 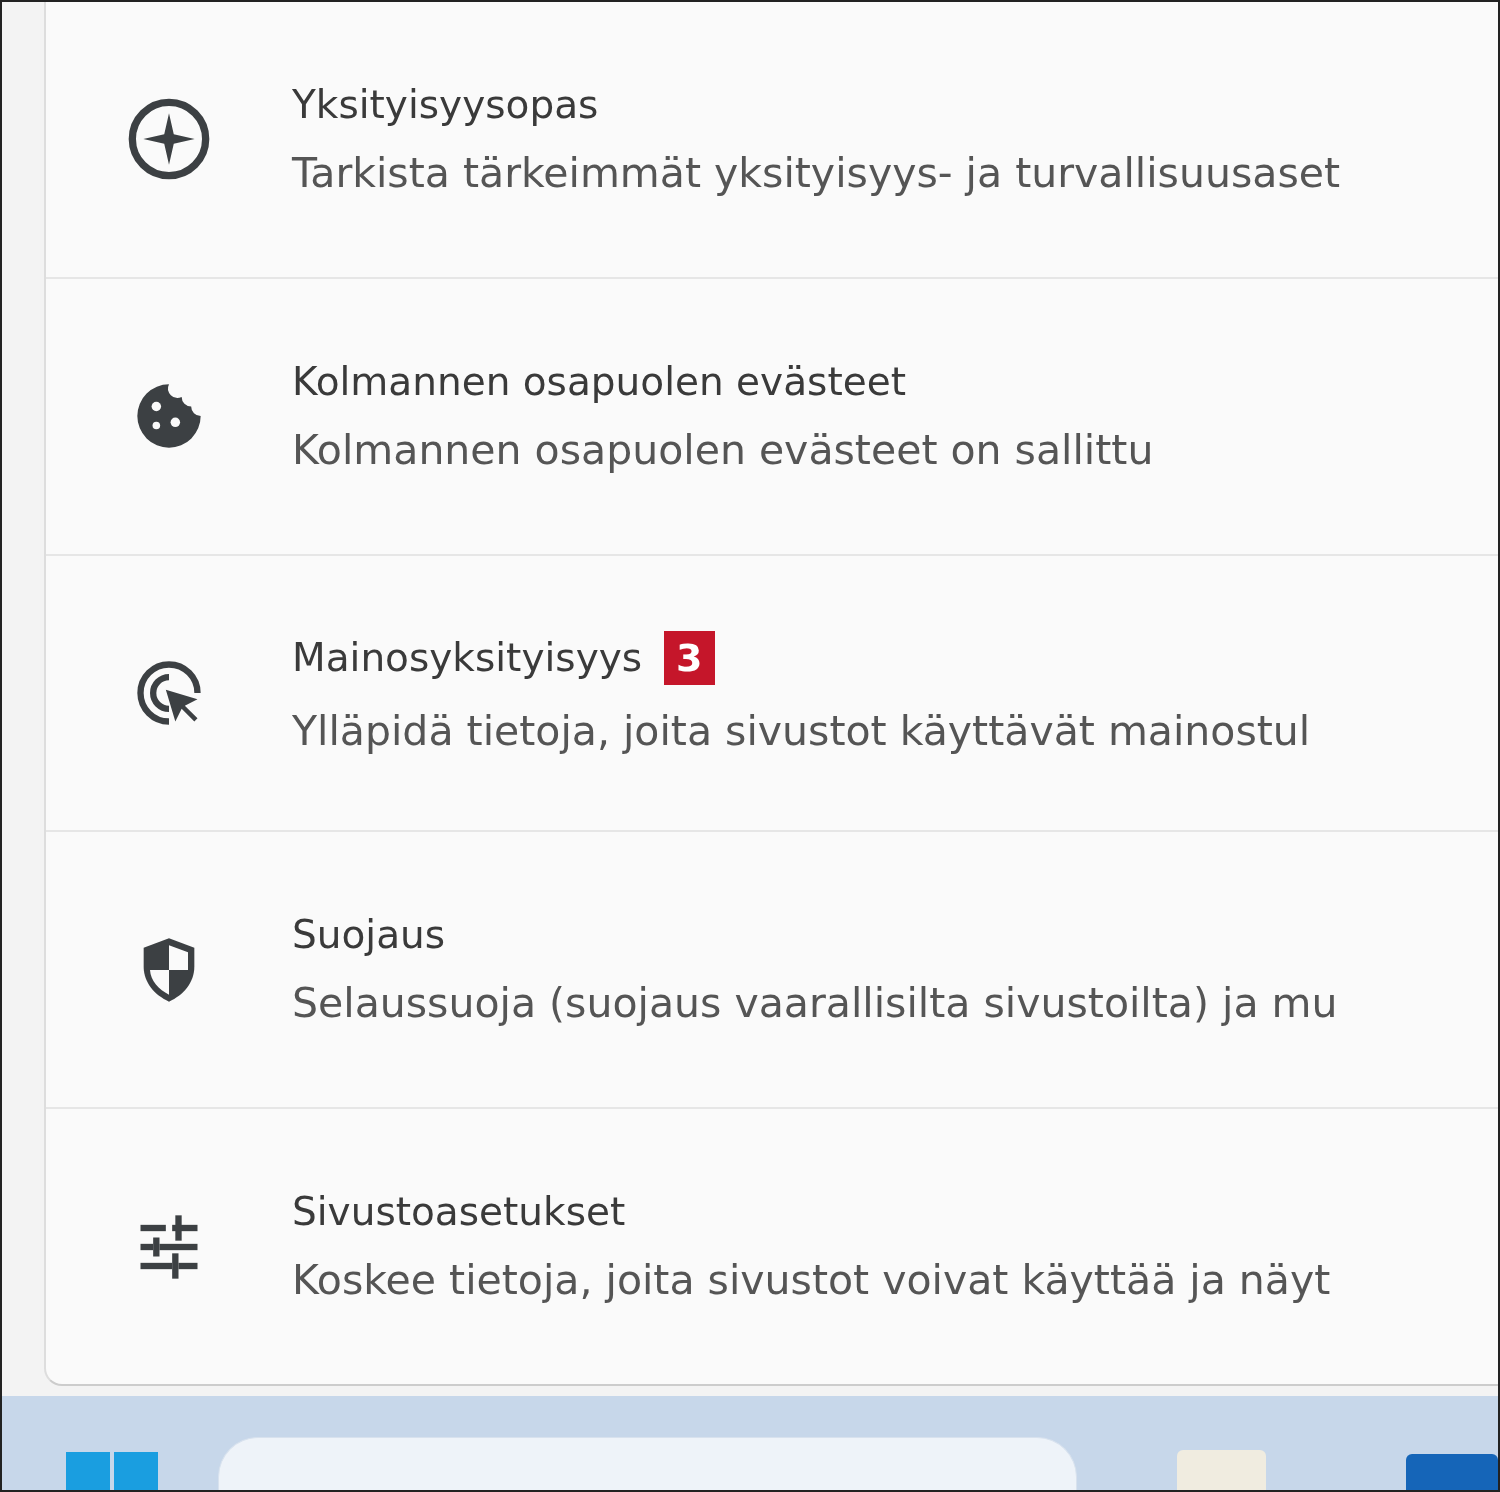 What do you see at coordinates (445, 104) in the screenshot?
I see `item-title: Yksityisyysopas` at bounding box center [445, 104].